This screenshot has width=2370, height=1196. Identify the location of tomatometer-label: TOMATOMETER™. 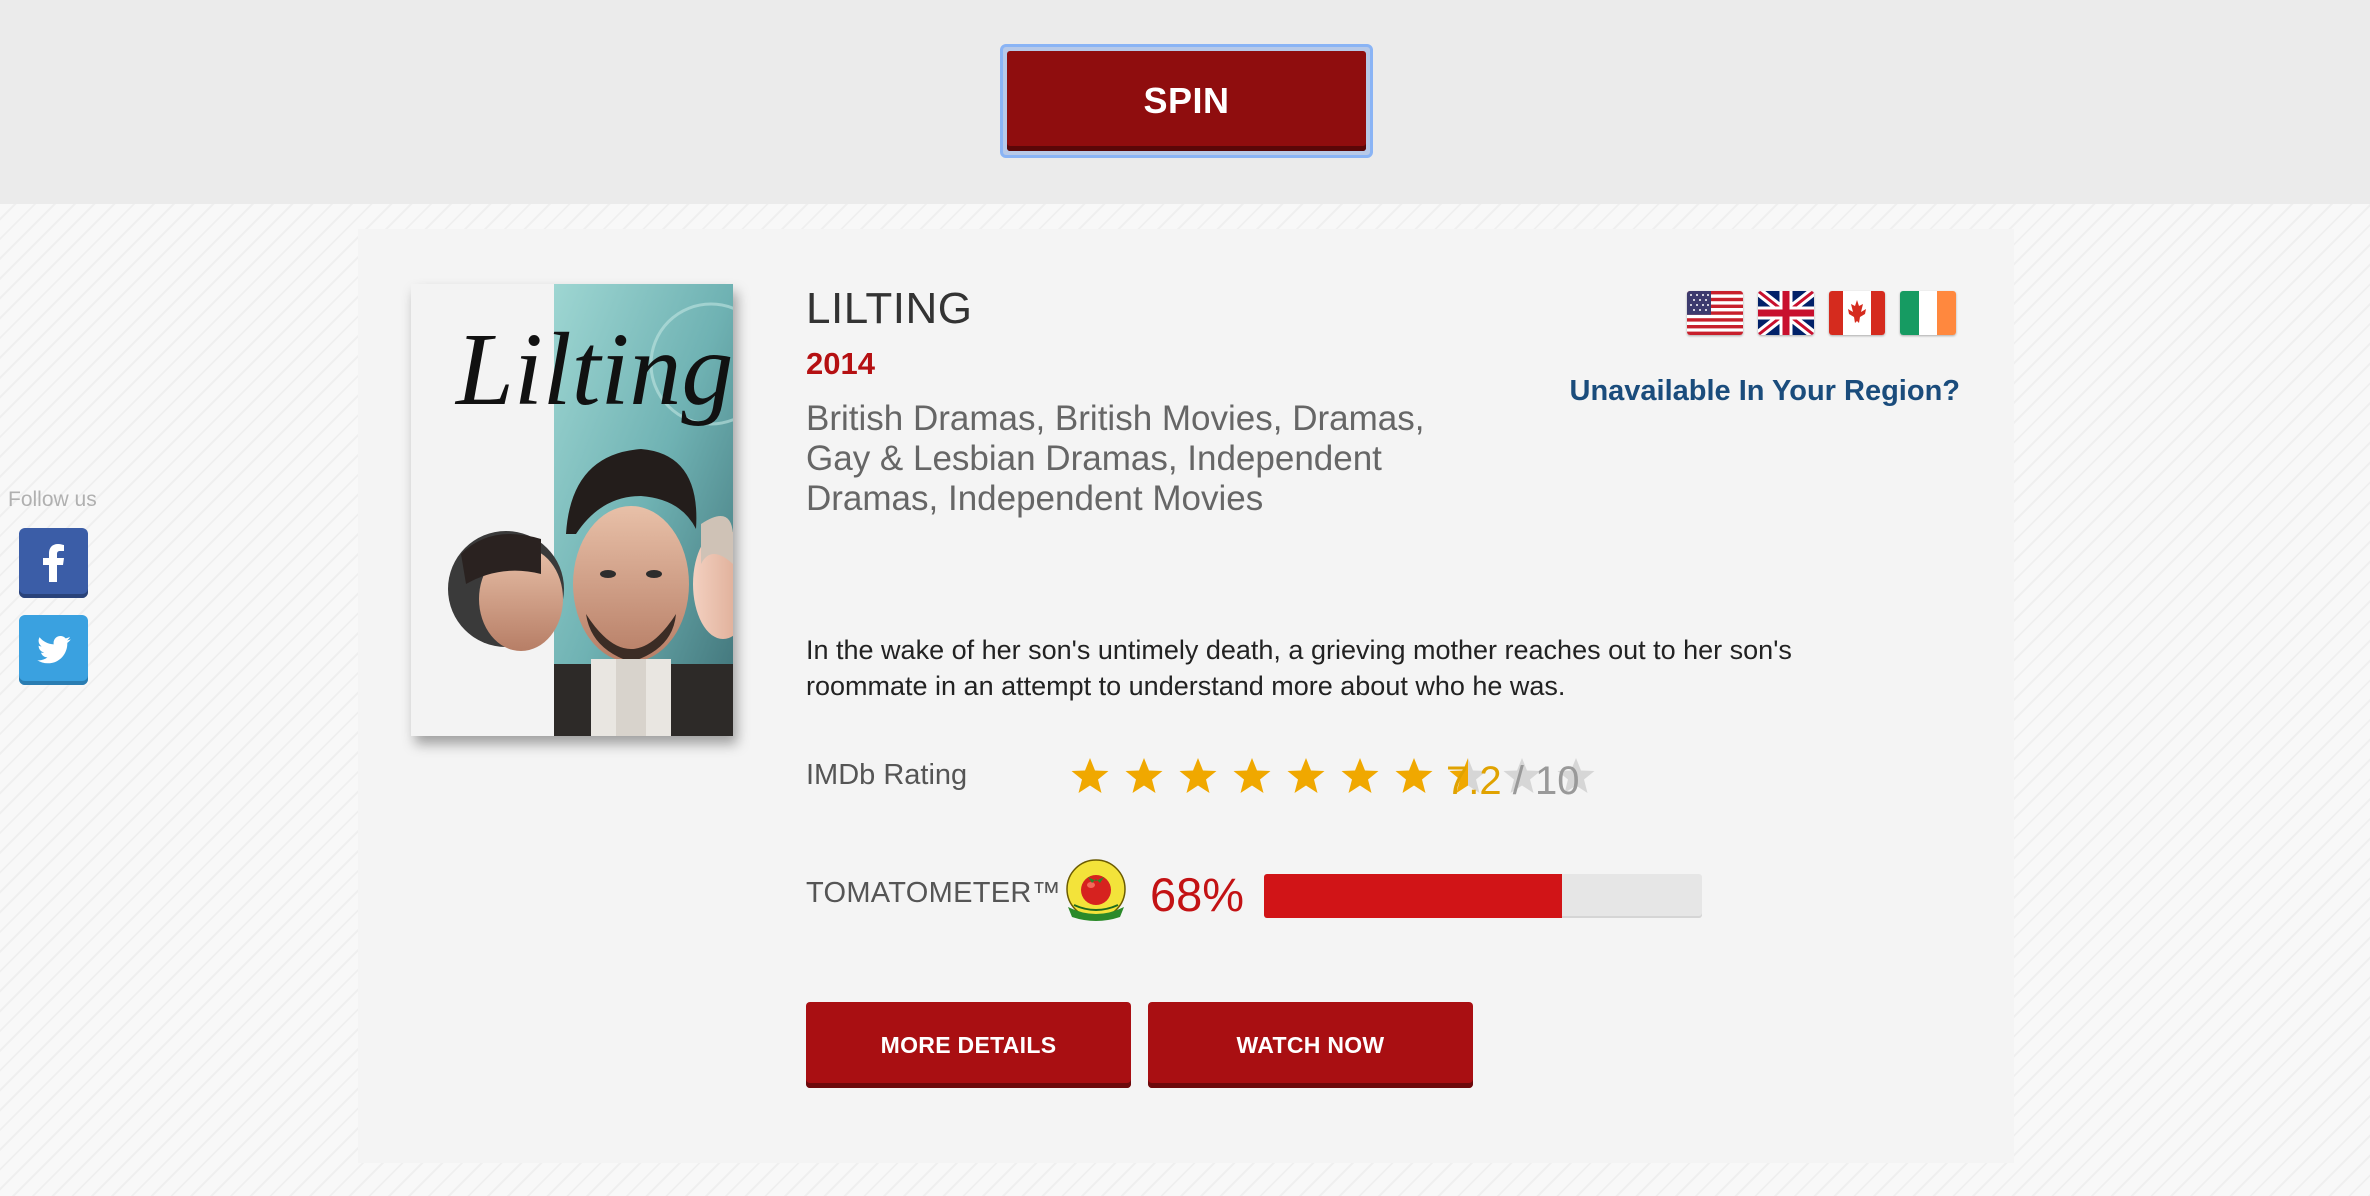
(933, 893).